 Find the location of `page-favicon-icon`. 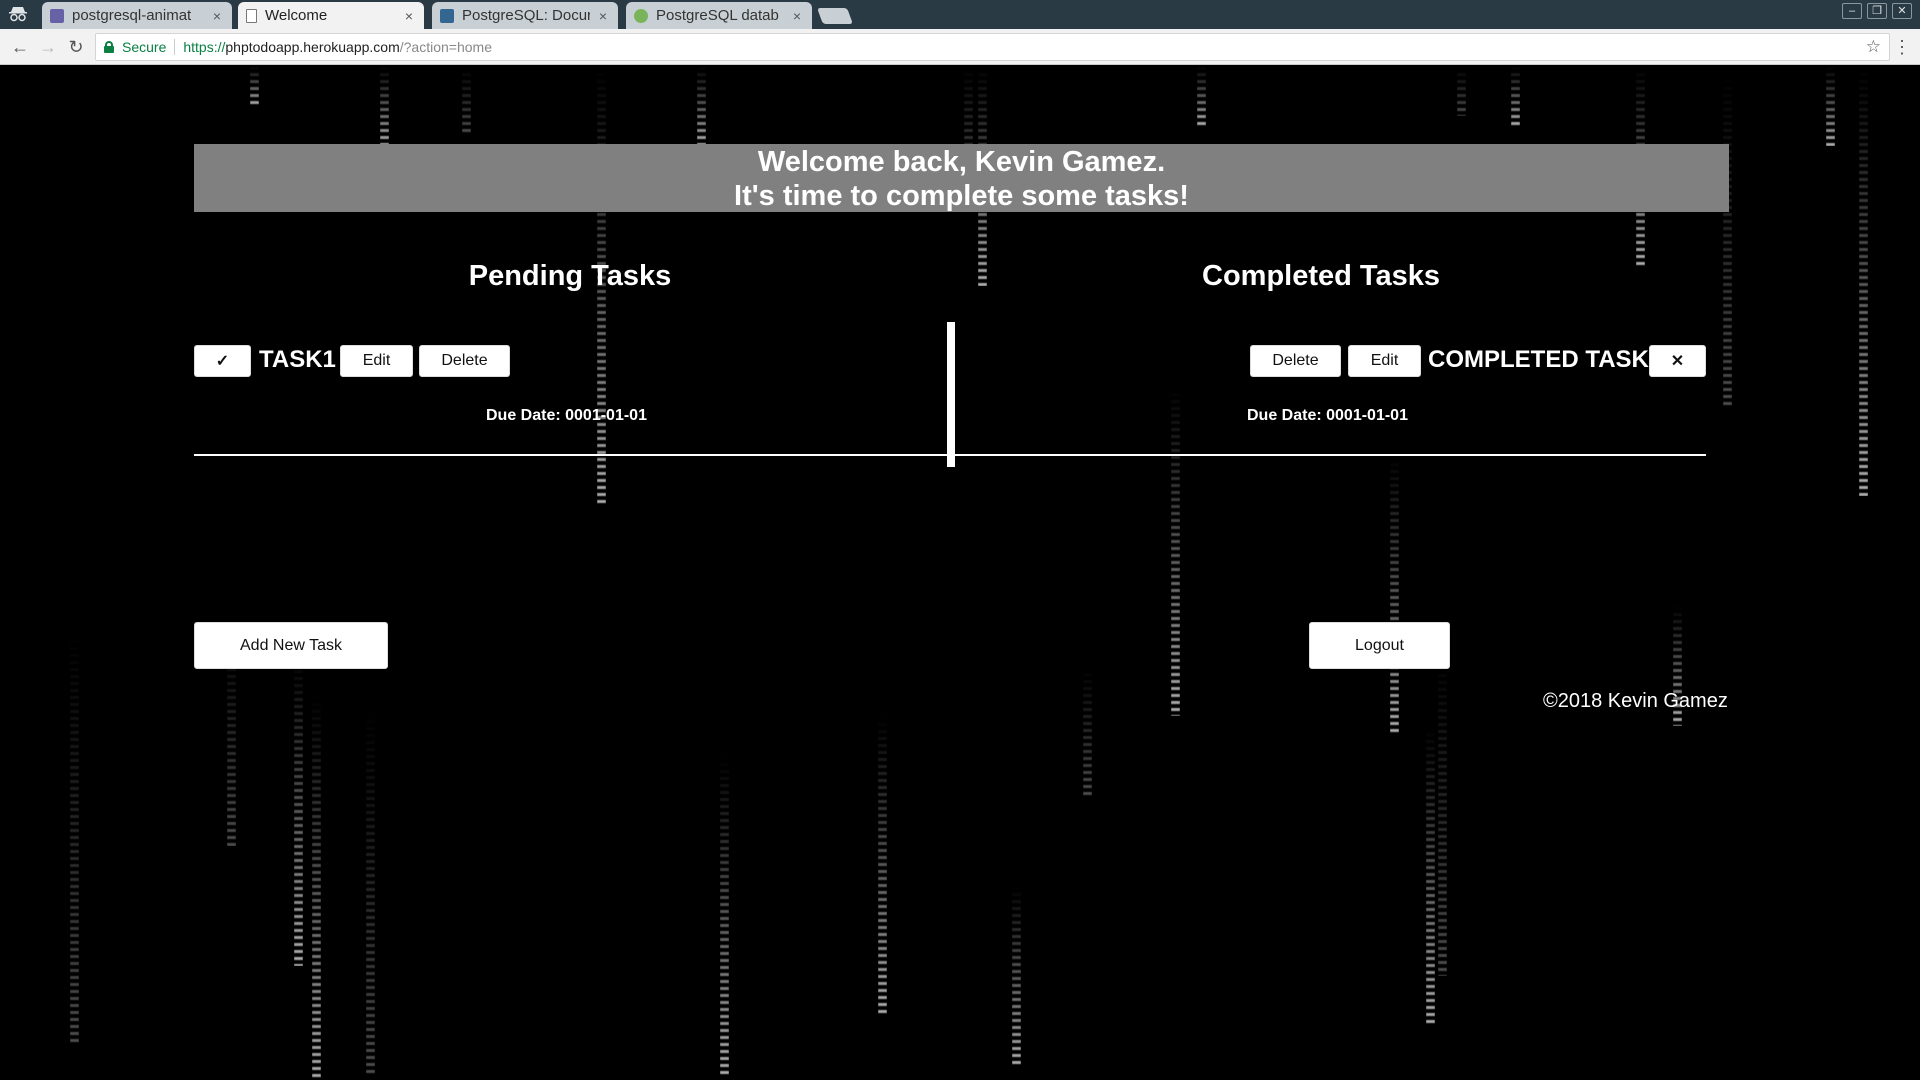

page-favicon-icon is located at coordinates (251, 15).